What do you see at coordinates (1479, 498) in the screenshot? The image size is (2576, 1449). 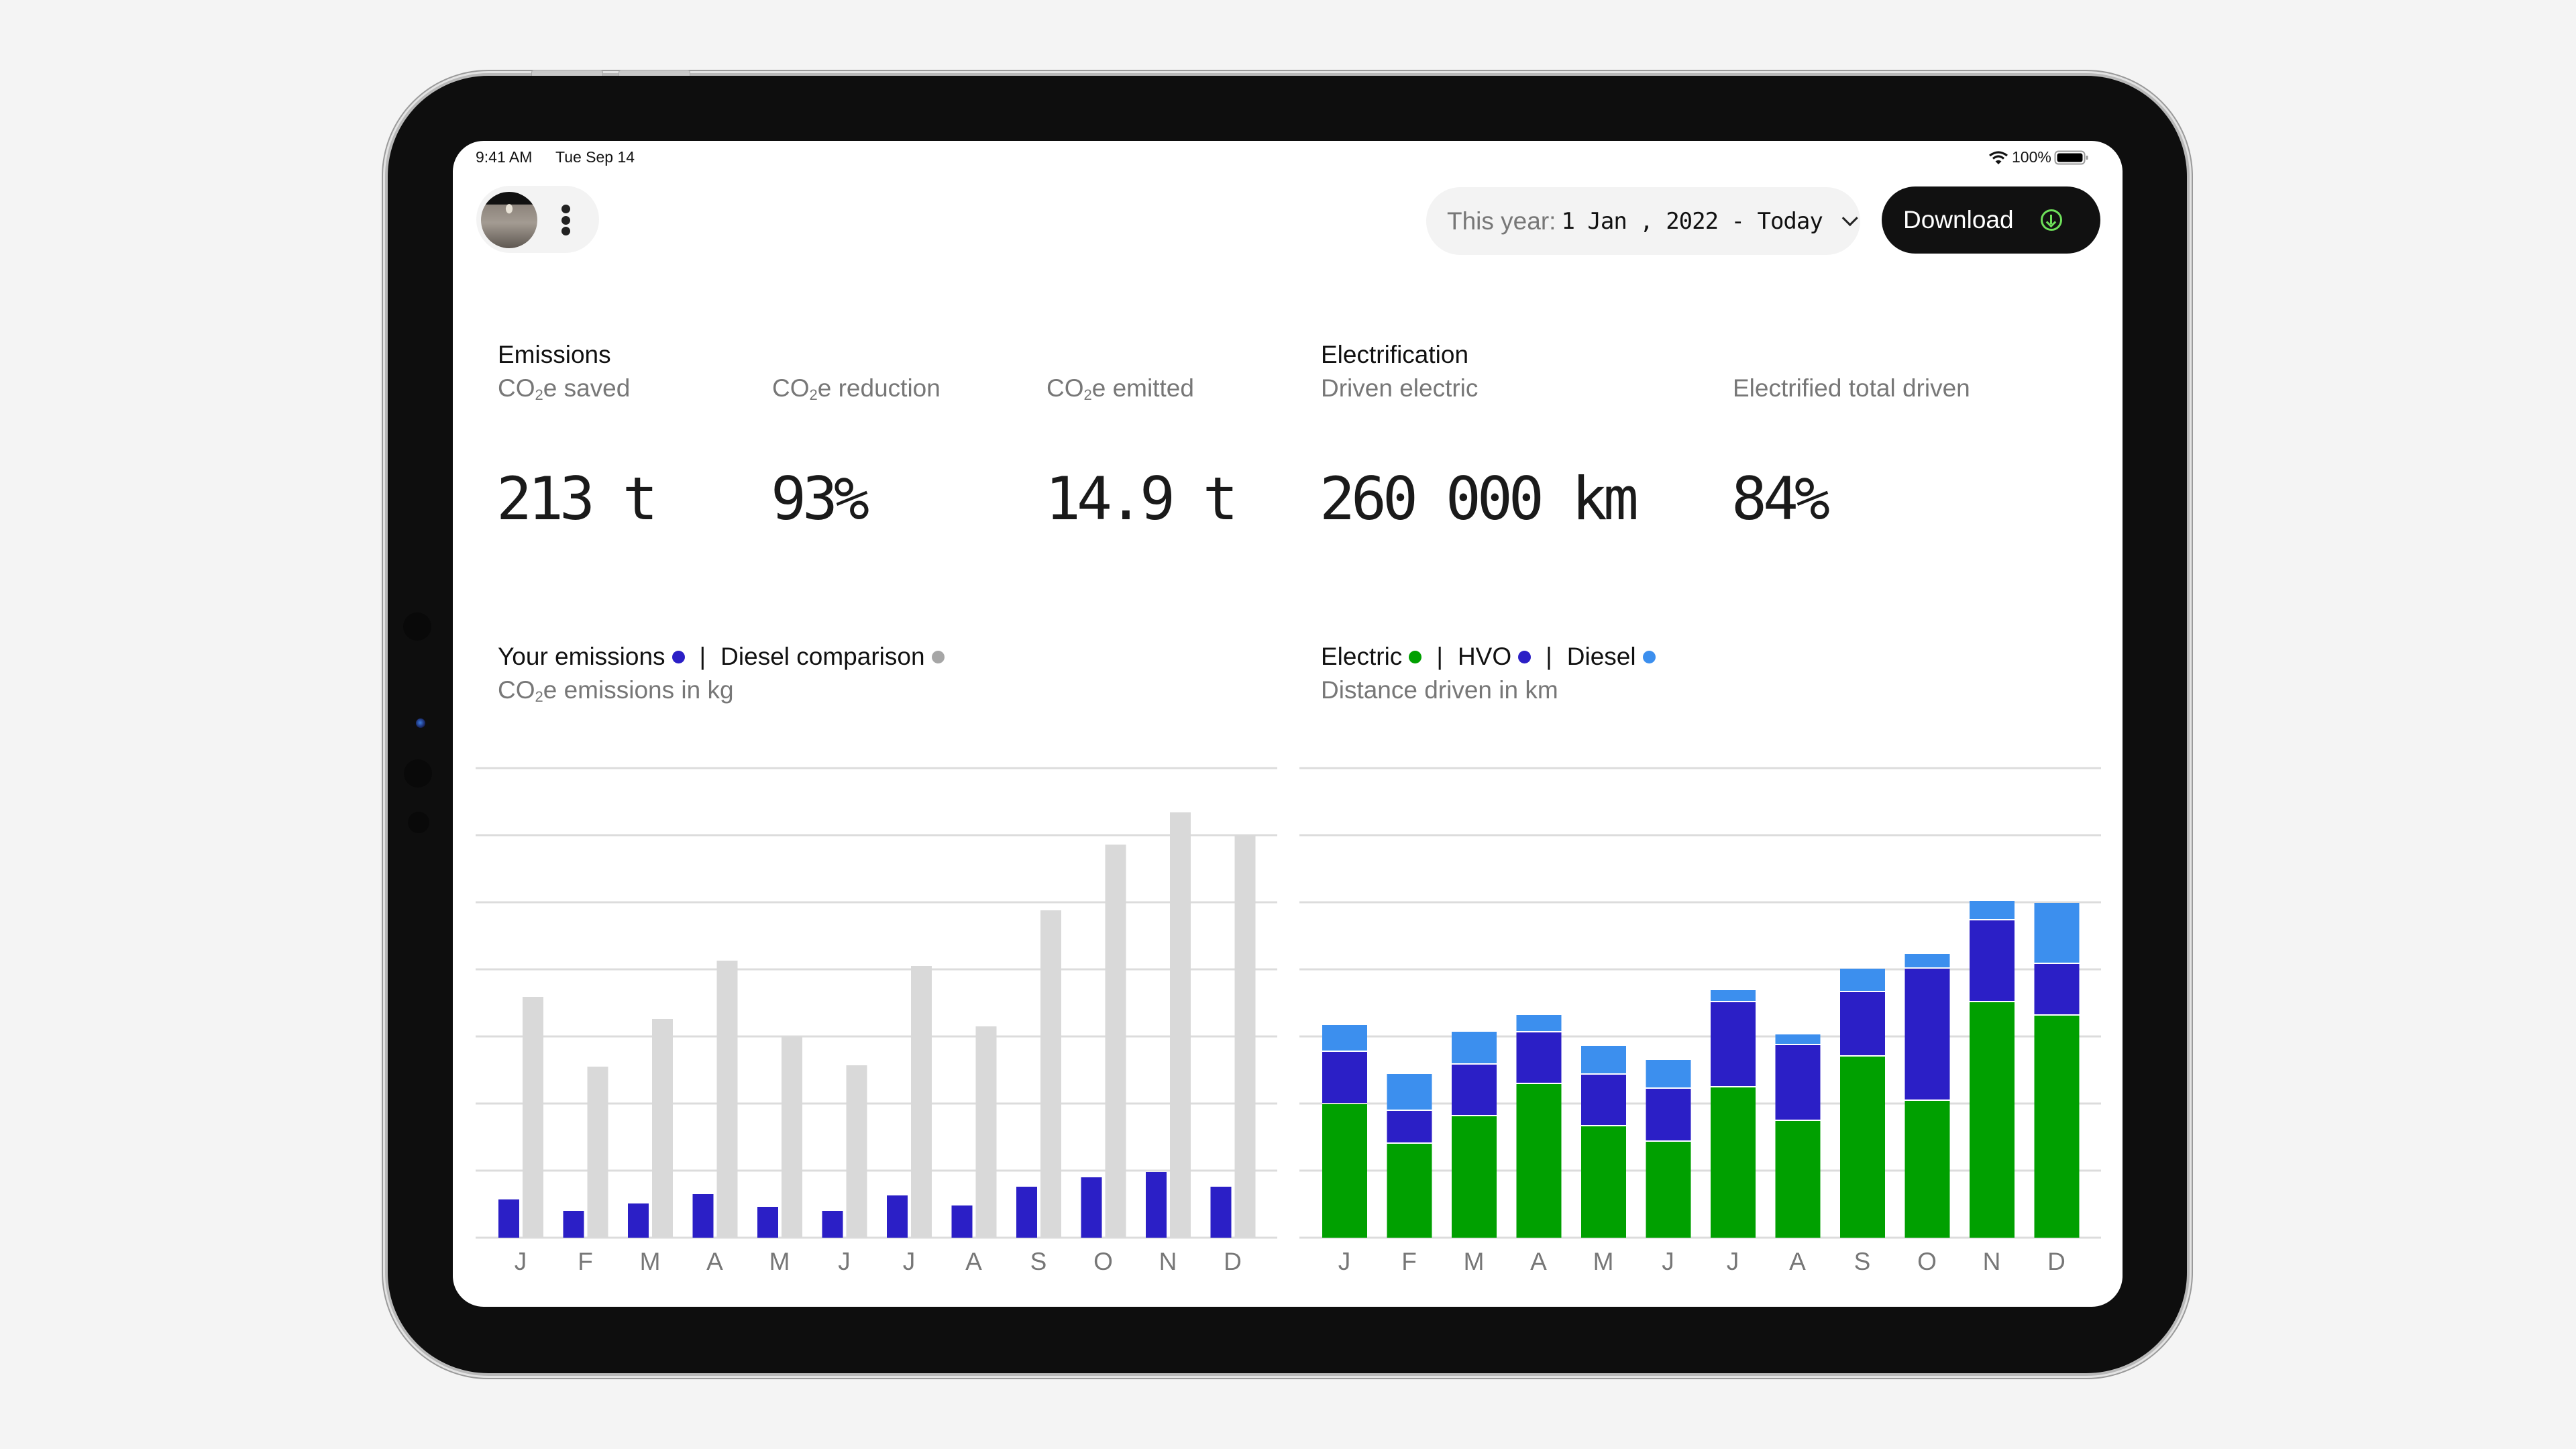 I see `kpi-value-driven-electric: 260 000 km` at bounding box center [1479, 498].